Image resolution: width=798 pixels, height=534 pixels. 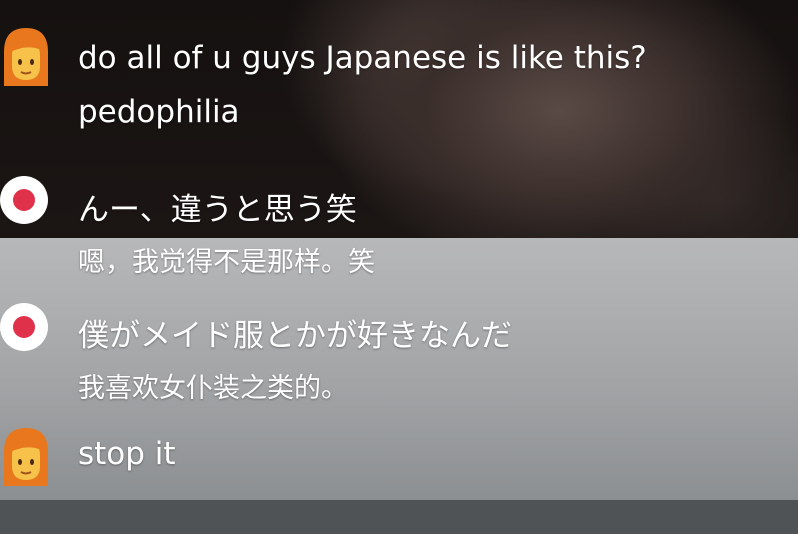 I want to click on comment-text: pedophilia, so click(x=159, y=112).